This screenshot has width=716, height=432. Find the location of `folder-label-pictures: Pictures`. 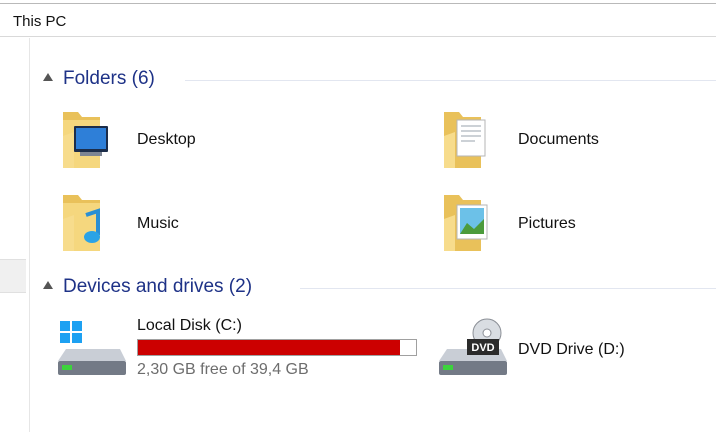

folder-label-pictures: Pictures is located at coordinates (547, 223).